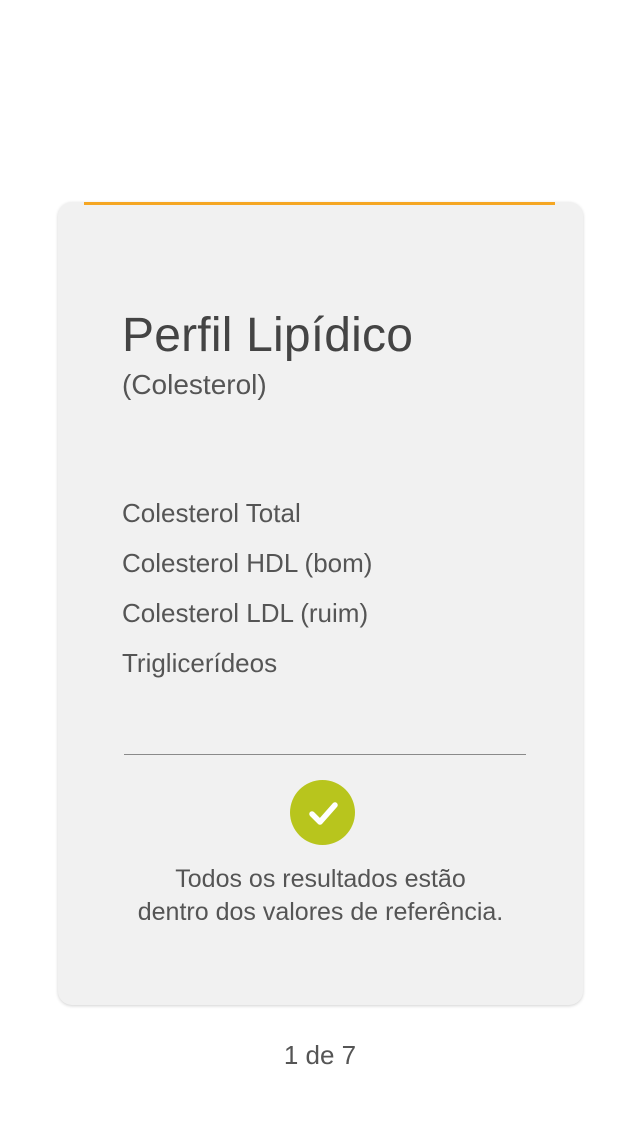  Describe the element at coordinates (320, 912) in the screenshot. I see `status-message-line-2: dentro dos valores de referência.` at that location.